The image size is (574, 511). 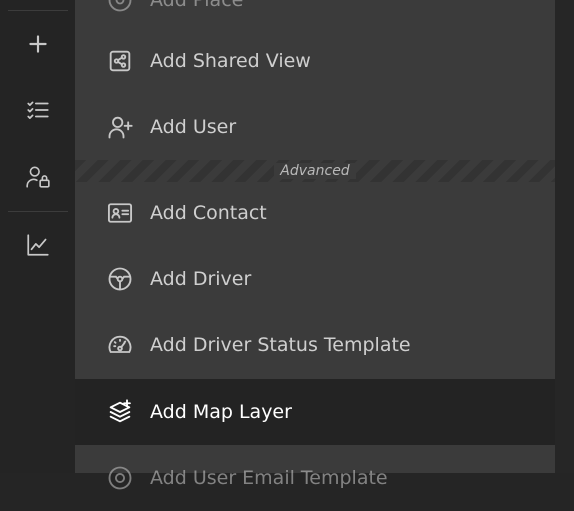 What do you see at coordinates (120, 412) in the screenshot?
I see `layers-plus-icon` at bounding box center [120, 412].